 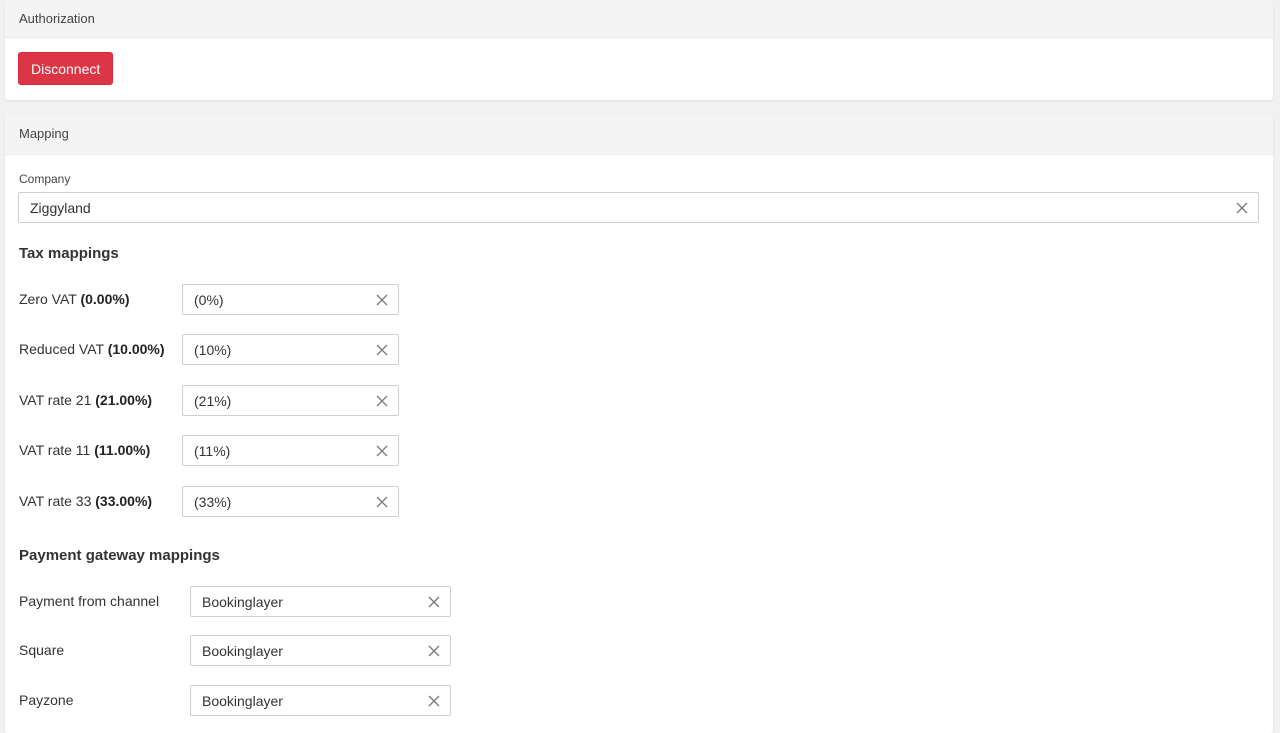 What do you see at coordinates (290, 299) in the screenshot?
I see `tax-mapping-select: (0%)` at bounding box center [290, 299].